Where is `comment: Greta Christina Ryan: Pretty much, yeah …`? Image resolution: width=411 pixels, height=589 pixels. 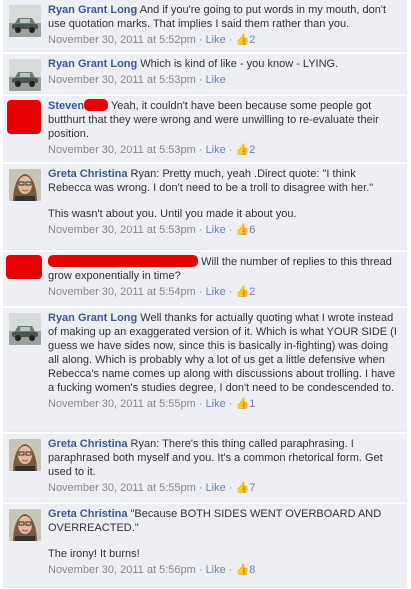
comment: Greta Christina Ryan: Pretty much, yeah … is located at coordinates (205, 207).